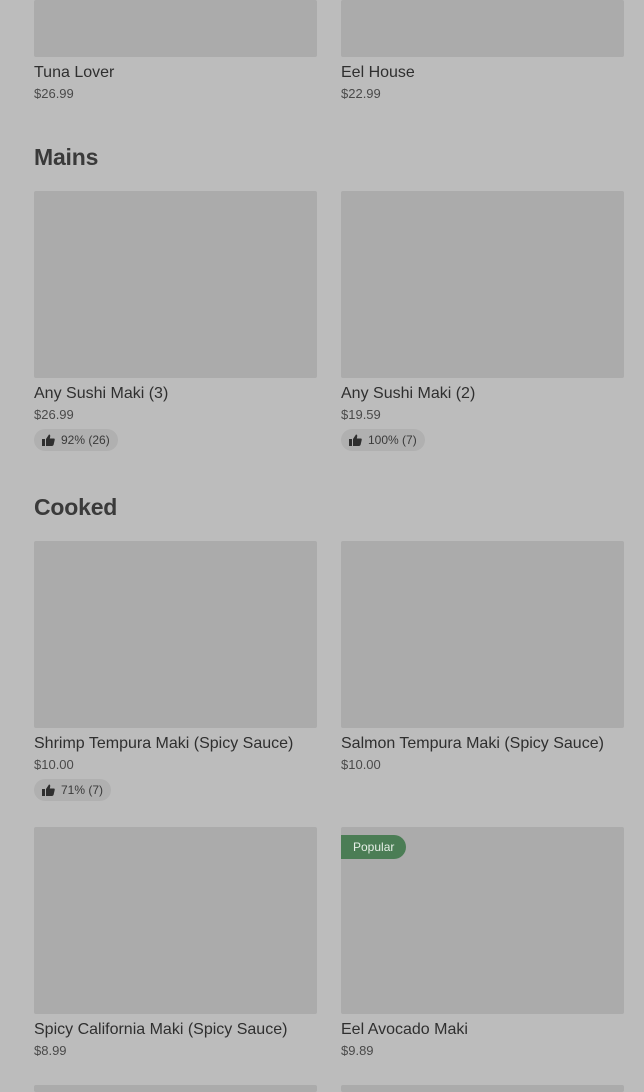 This screenshot has height=1092, width=644. What do you see at coordinates (161, 1029) in the screenshot?
I see `item-name: Spicy California Maki (Spicy Sauce)` at bounding box center [161, 1029].